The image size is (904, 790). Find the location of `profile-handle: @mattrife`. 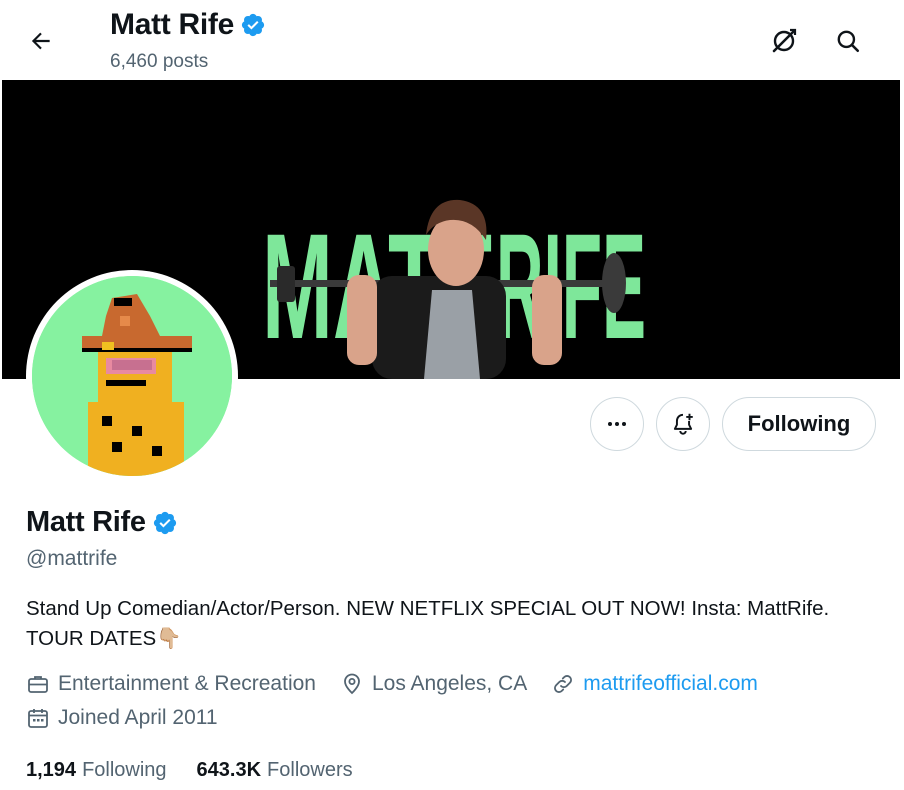

profile-handle: @mattrife is located at coordinates (72, 558).